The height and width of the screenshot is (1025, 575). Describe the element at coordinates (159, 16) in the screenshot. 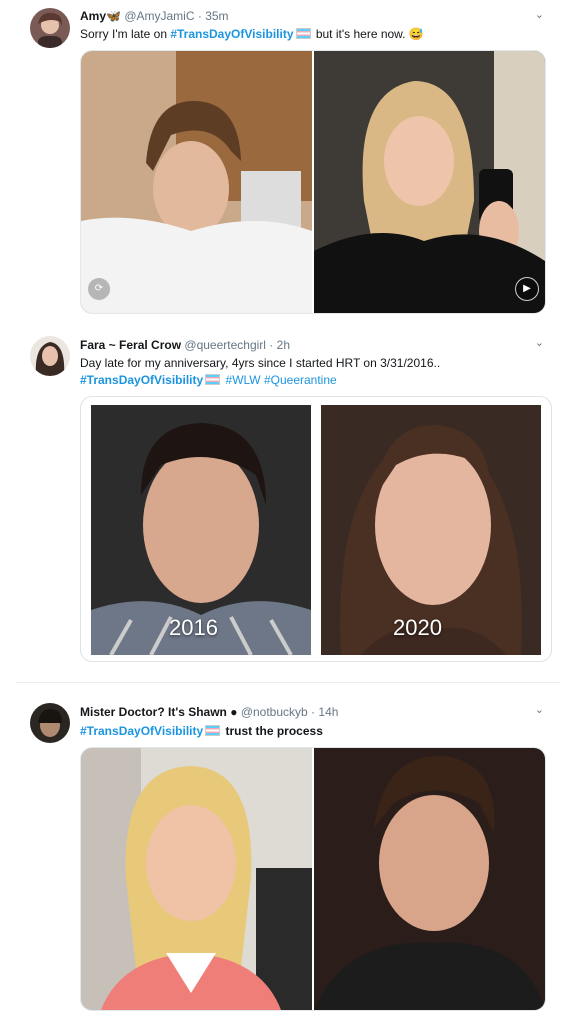

I see `user-handle: @AmyJamiC` at that location.